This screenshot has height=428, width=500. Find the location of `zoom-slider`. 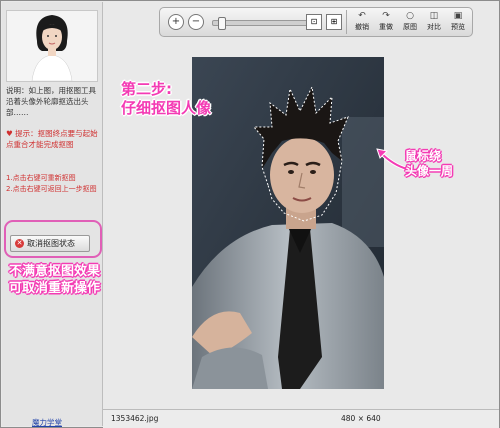

zoom-slider is located at coordinates (266, 23).